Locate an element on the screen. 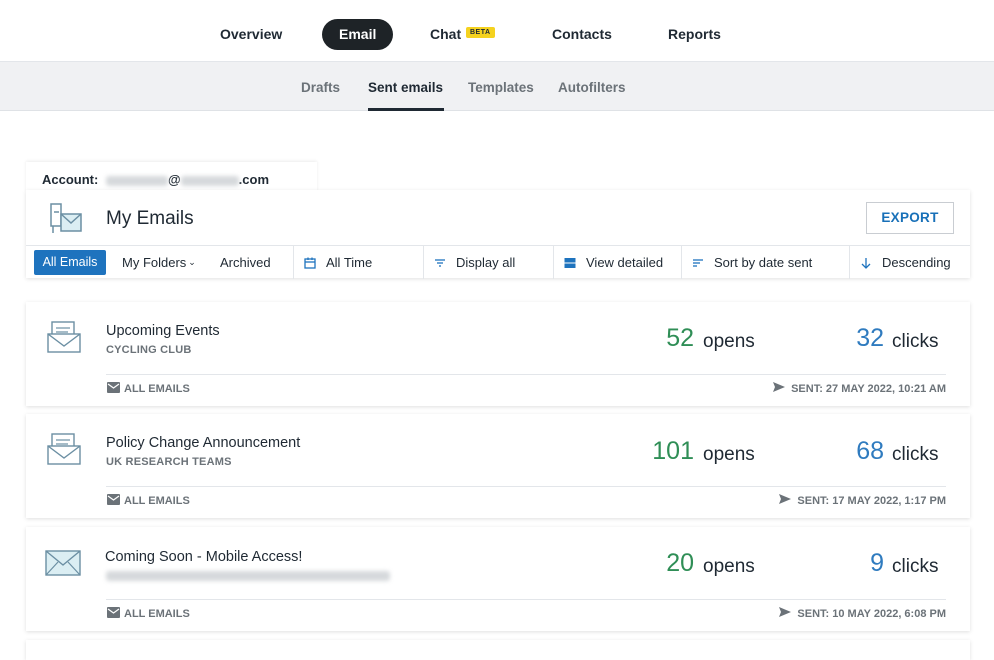  clicks-count: 9 is located at coordinates (877, 563).